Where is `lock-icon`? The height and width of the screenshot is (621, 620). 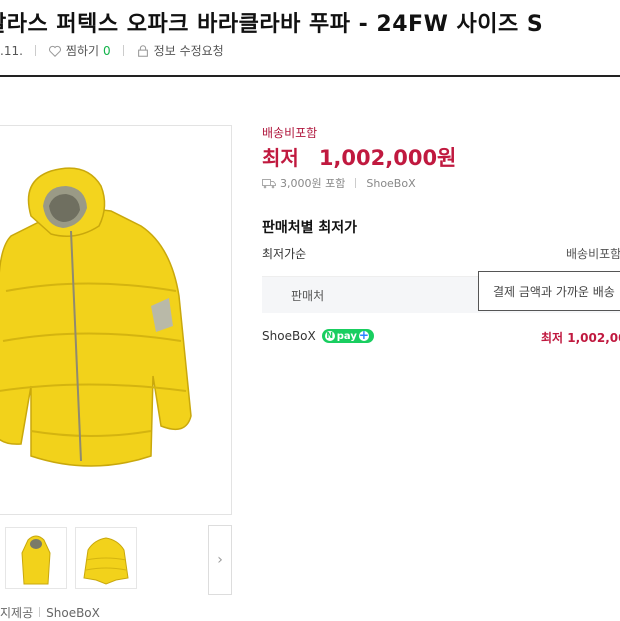
lock-icon is located at coordinates (142, 50).